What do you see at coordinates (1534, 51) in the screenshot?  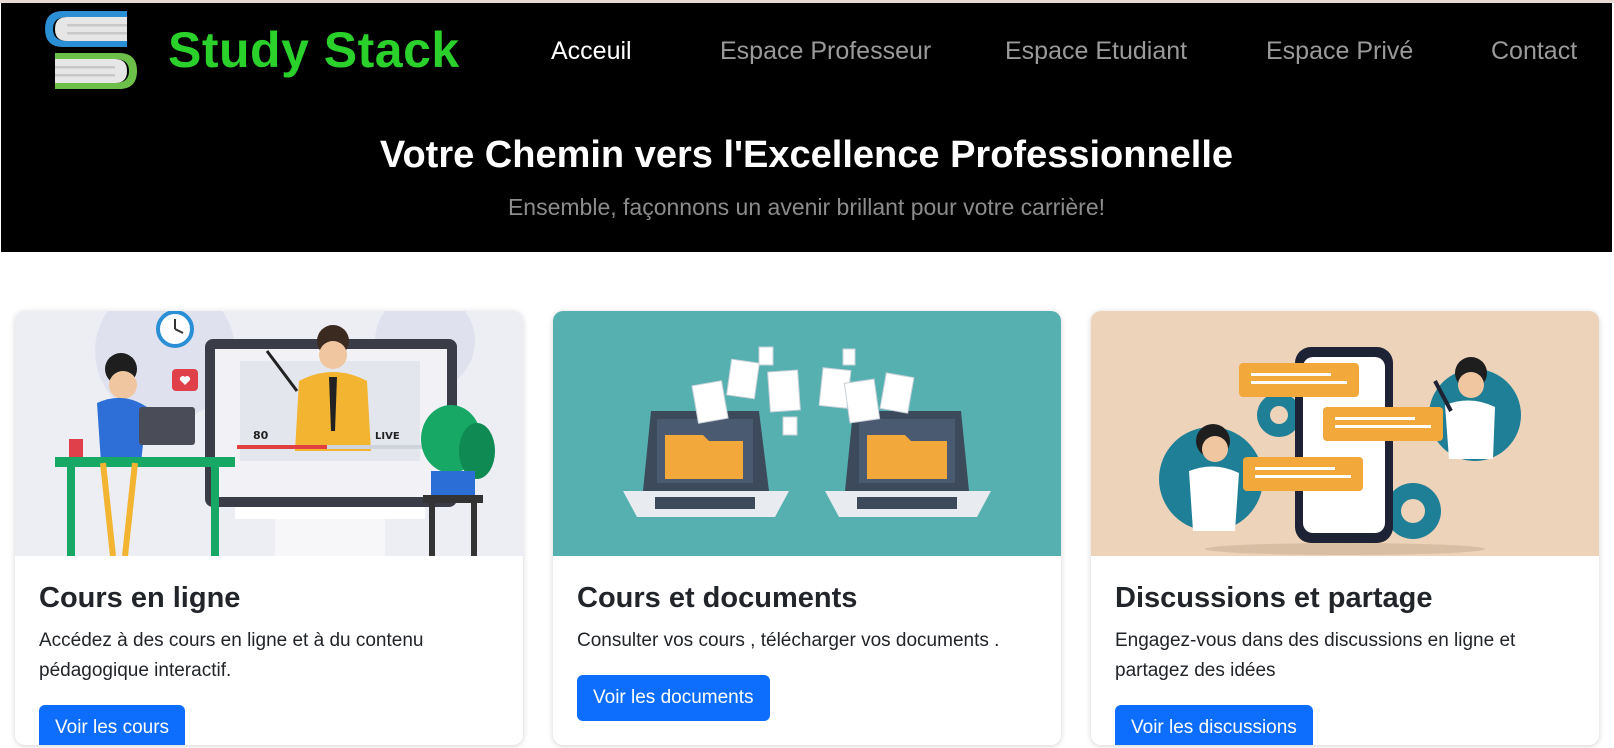 I see `nav-contact: Contact` at bounding box center [1534, 51].